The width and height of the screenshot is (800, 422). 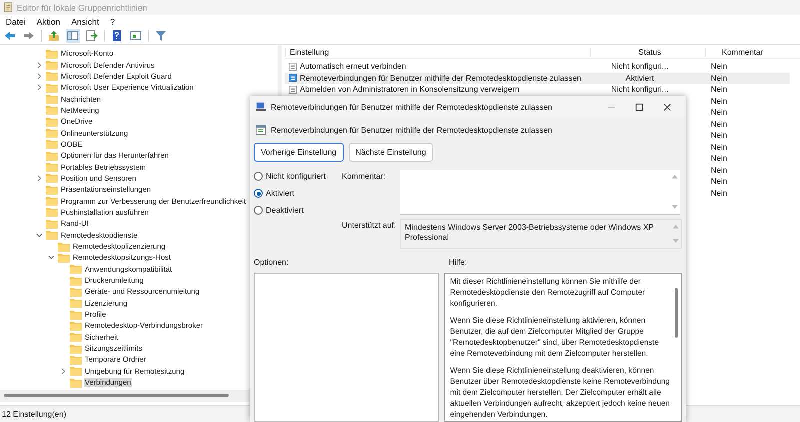 What do you see at coordinates (647, 52) in the screenshot?
I see `column-header: Status` at bounding box center [647, 52].